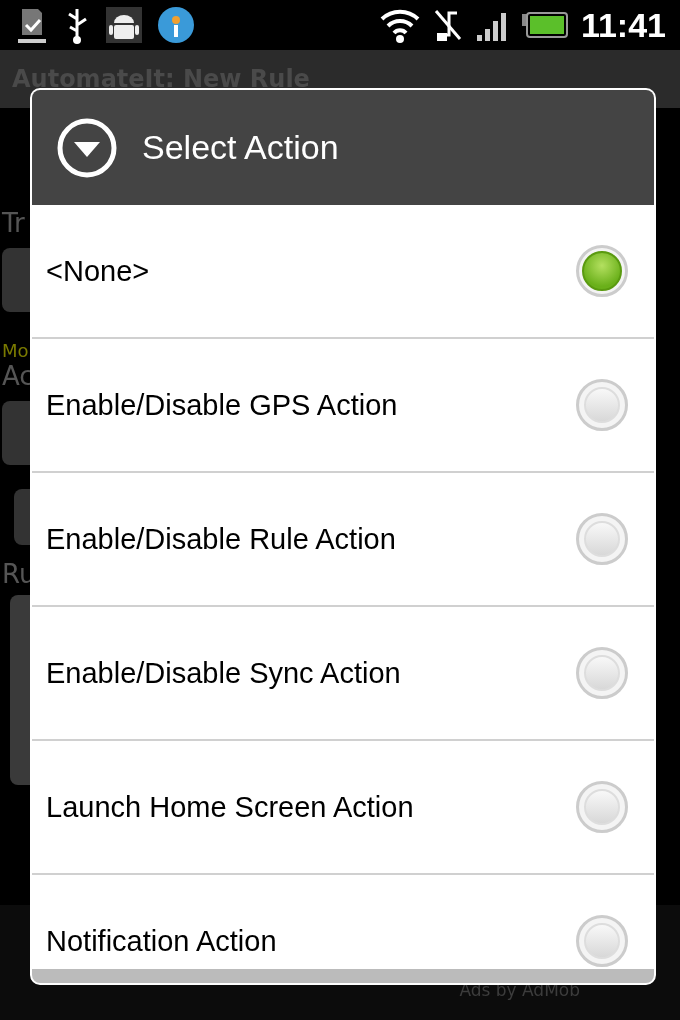 The image size is (680, 1020). Describe the element at coordinates (13, 223) in the screenshot. I see `field-label: Tr` at that location.